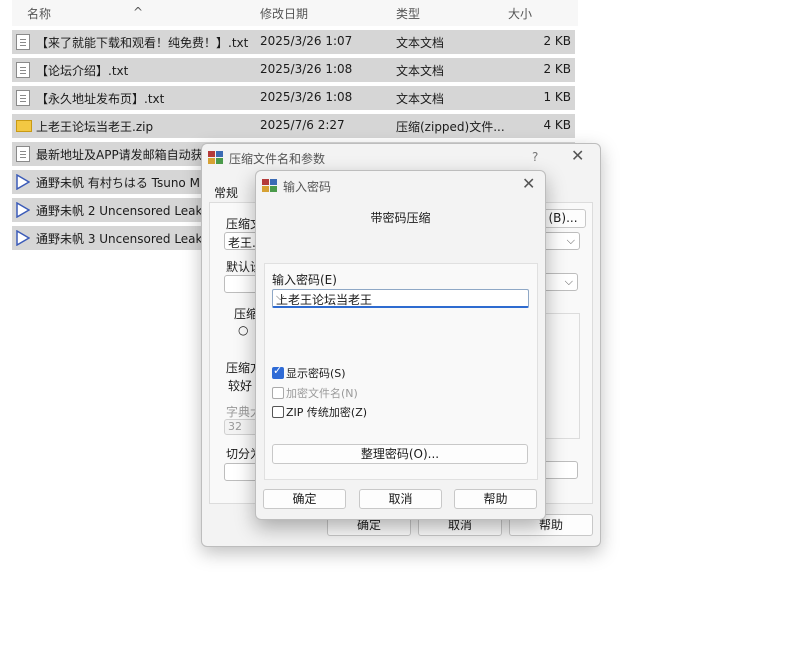  What do you see at coordinates (243, 330) in the screenshot?
I see `format-radio-icon: ○` at bounding box center [243, 330].